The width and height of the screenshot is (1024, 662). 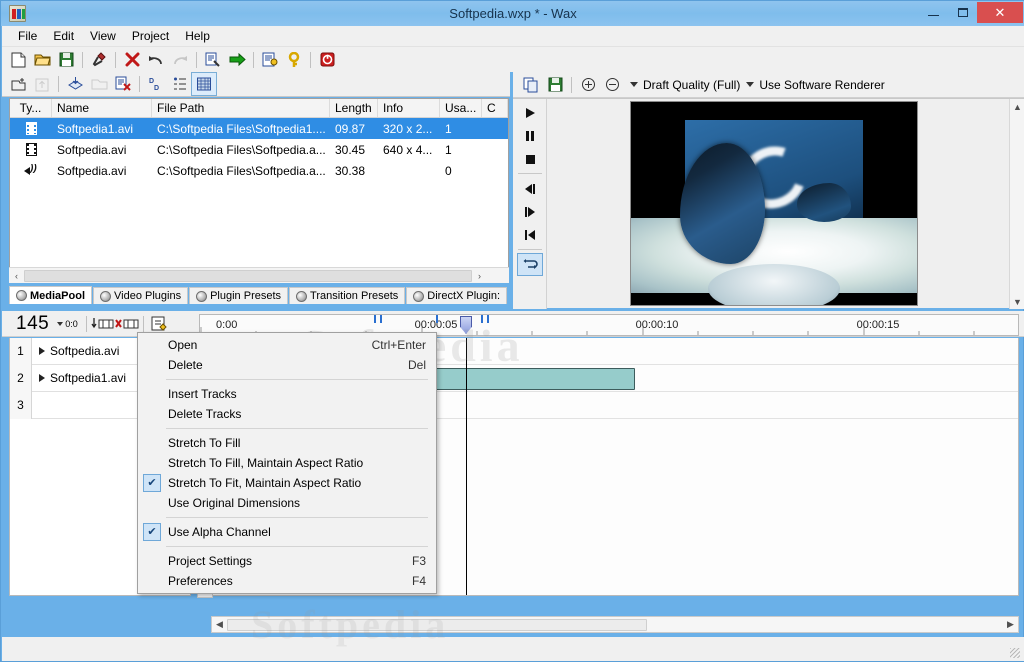 I want to click on track-name: Softpedia.avi, so click(x=75, y=351).